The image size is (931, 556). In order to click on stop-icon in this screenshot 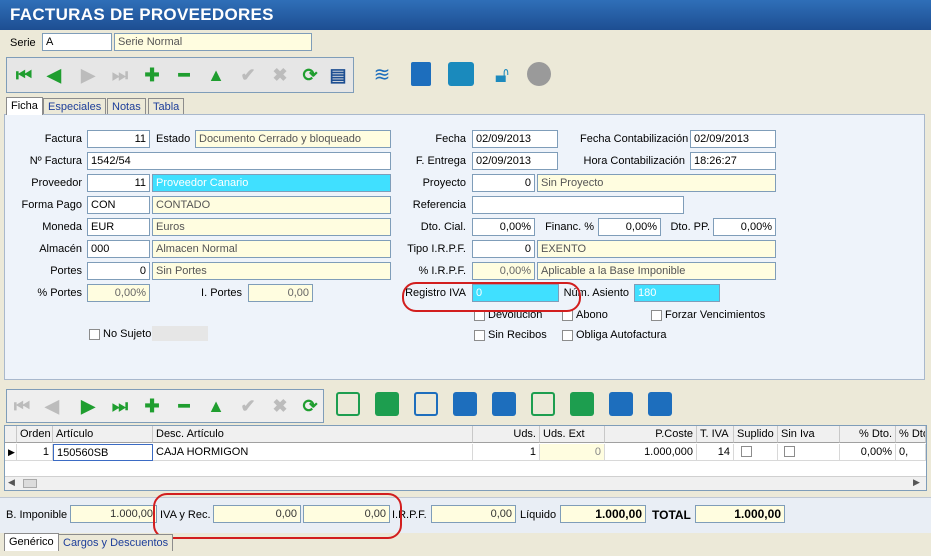, I will do `click(539, 74)`.